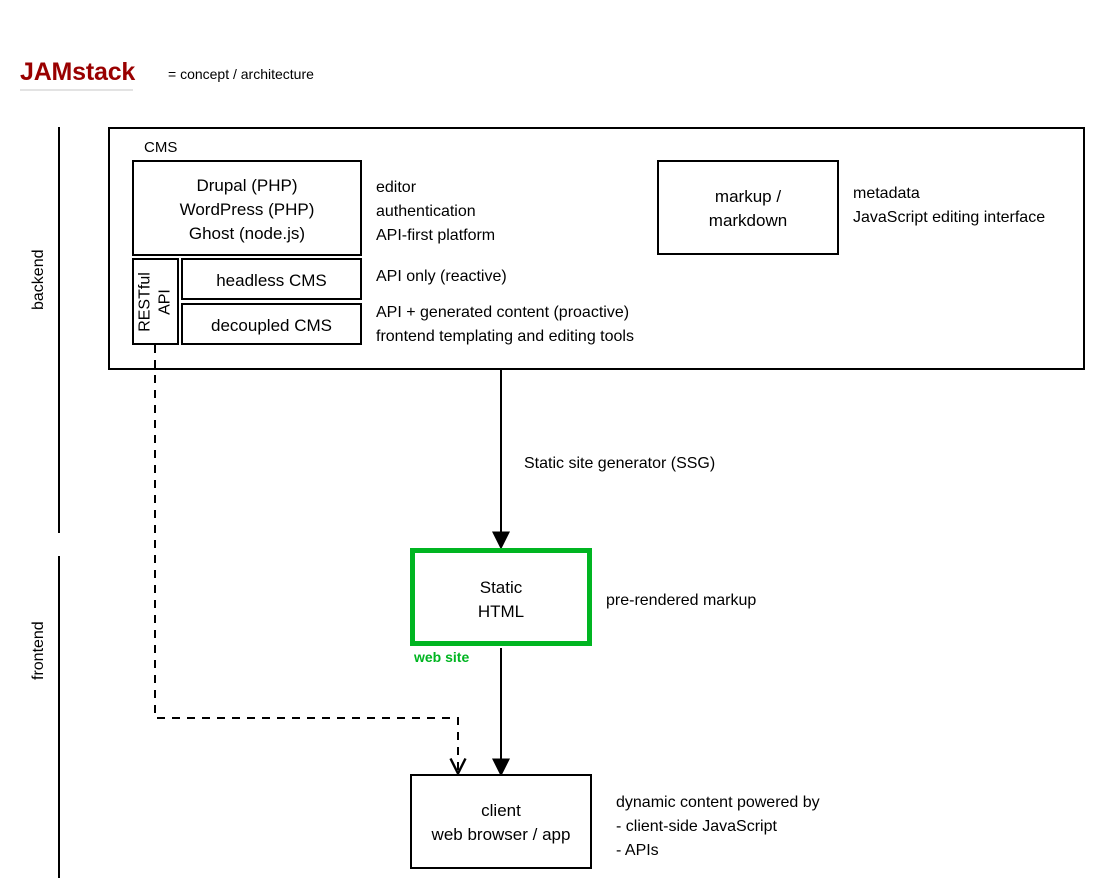 This screenshot has height=878, width=1102. I want to click on ssg-arrow-label: Static site generator (SSG), so click(620, 463).